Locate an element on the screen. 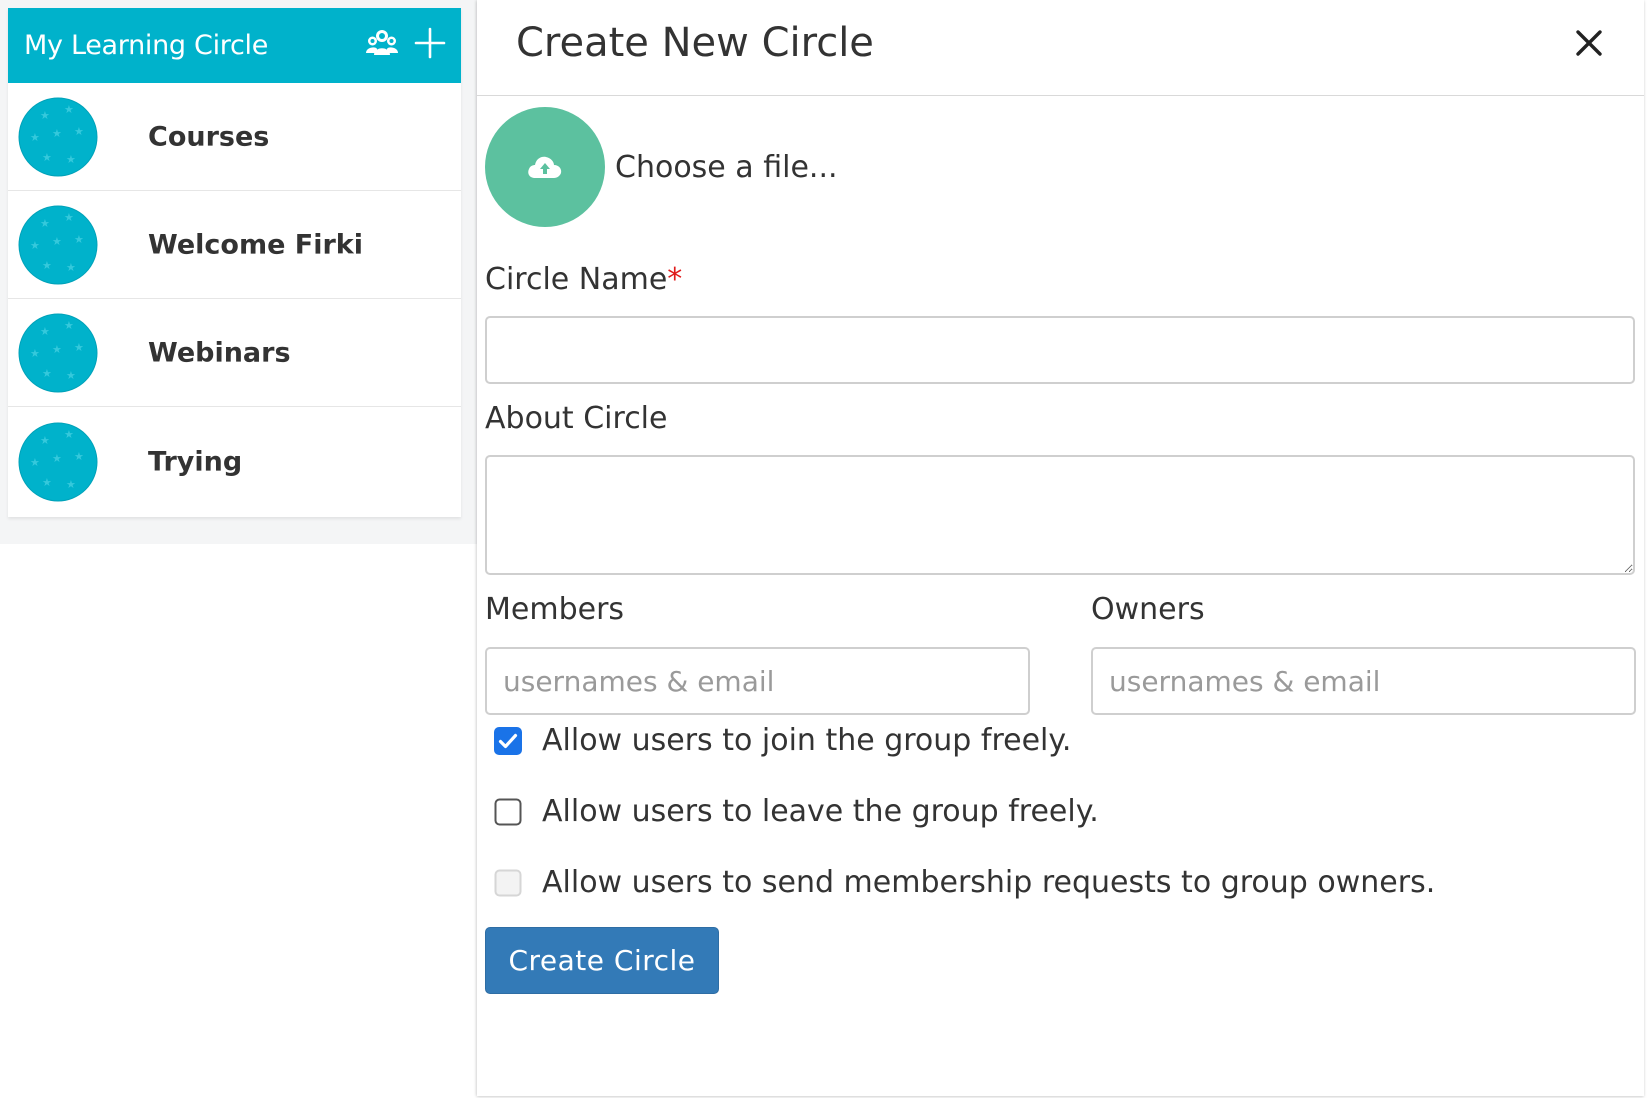  upload-button is located at coordinates (545, 167).